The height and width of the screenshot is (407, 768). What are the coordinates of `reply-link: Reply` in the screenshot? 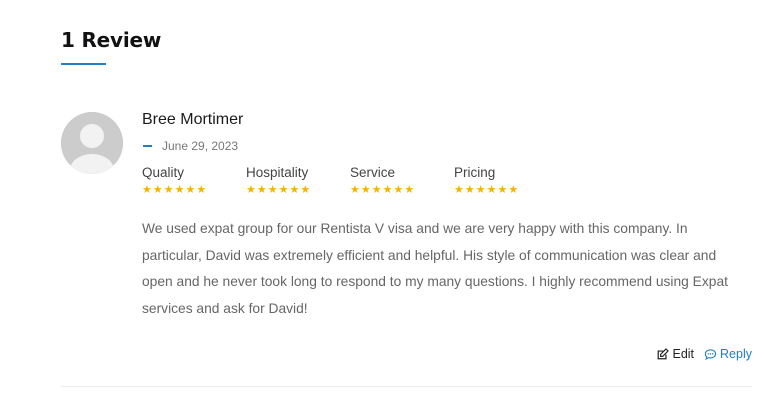 It's located at (728, 354).